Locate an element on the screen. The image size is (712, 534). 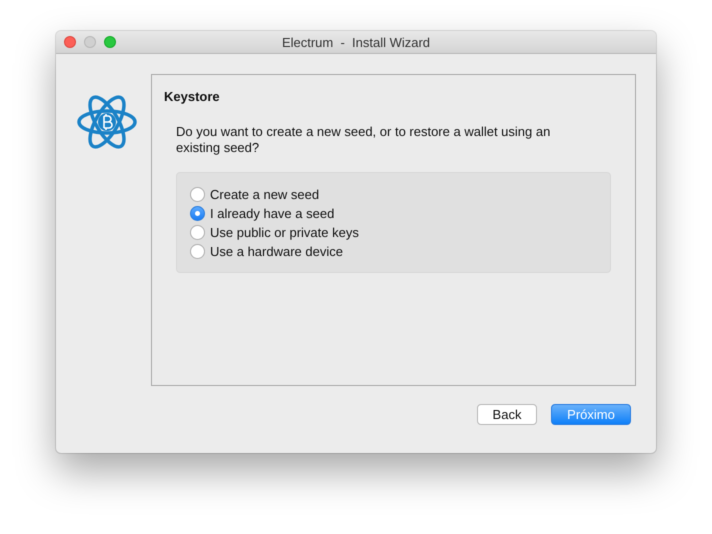
window-title: Electrum - Install Wizard is located at coordinates (356, 42).